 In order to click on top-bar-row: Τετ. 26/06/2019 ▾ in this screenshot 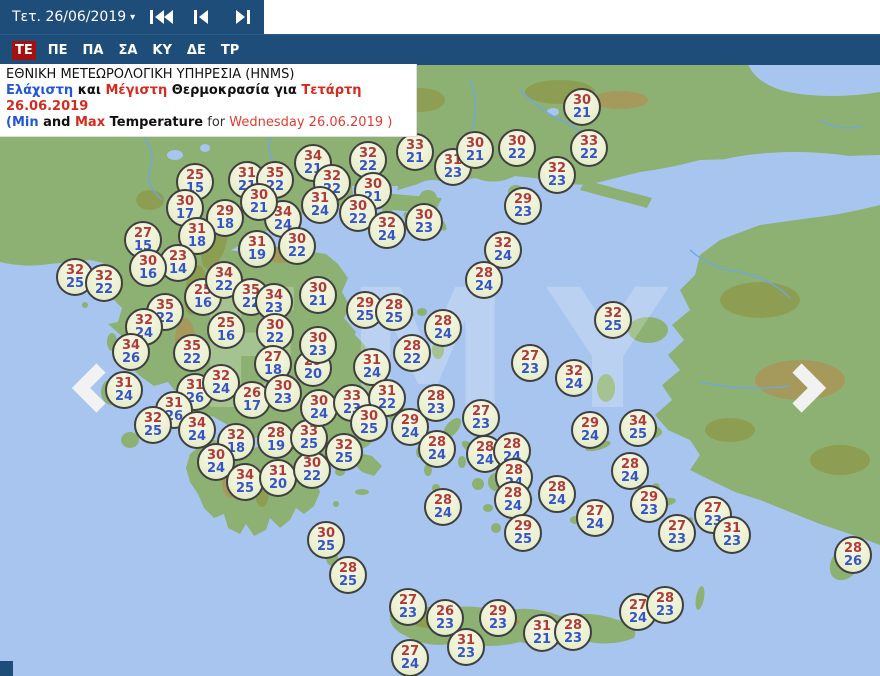, I will do `click(440, 17)`.